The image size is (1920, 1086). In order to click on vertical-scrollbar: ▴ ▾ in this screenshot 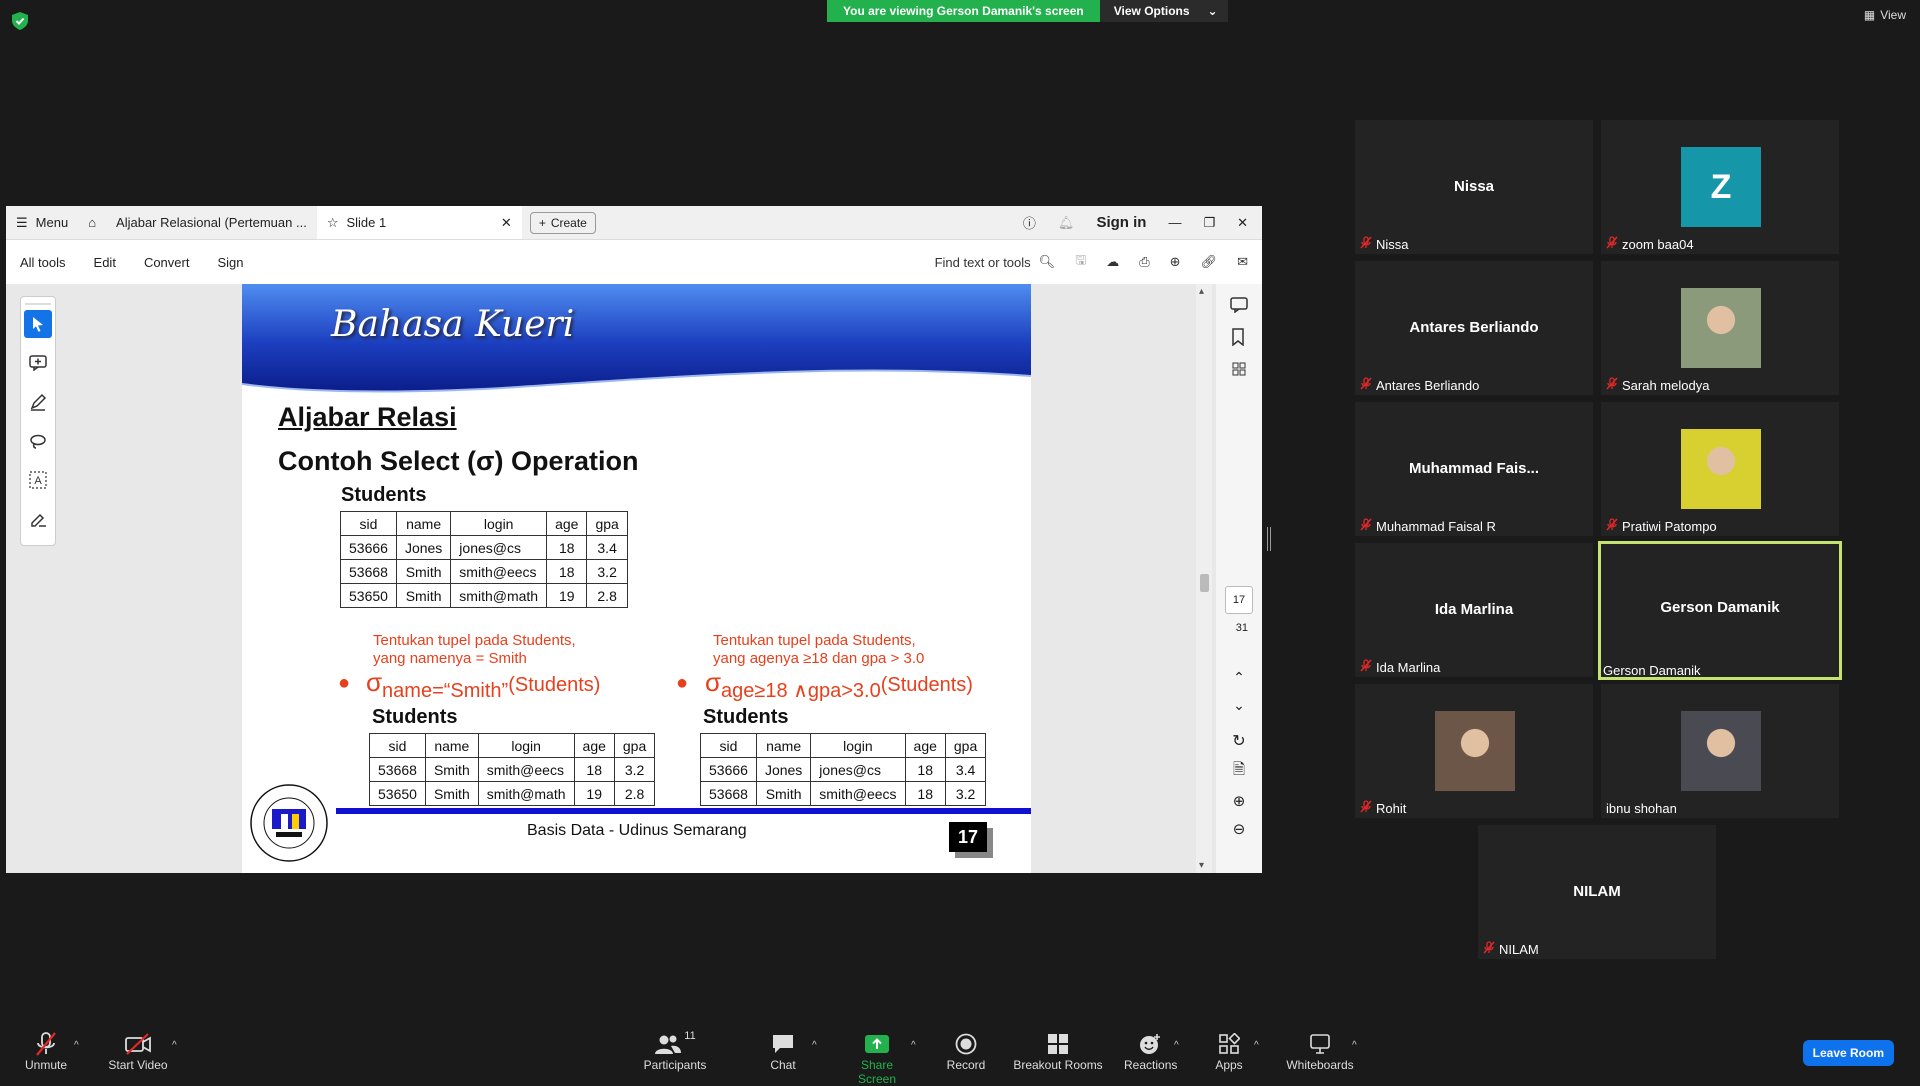, I will do `click(1204, 578)`.